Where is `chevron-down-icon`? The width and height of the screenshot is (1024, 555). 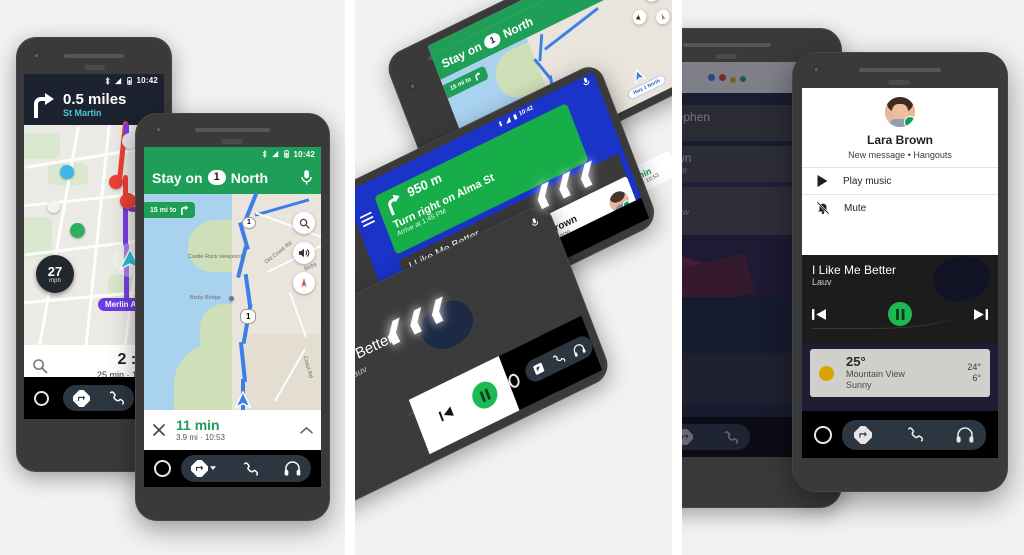 chevron-down-icon is located at coordinates (213, 468).